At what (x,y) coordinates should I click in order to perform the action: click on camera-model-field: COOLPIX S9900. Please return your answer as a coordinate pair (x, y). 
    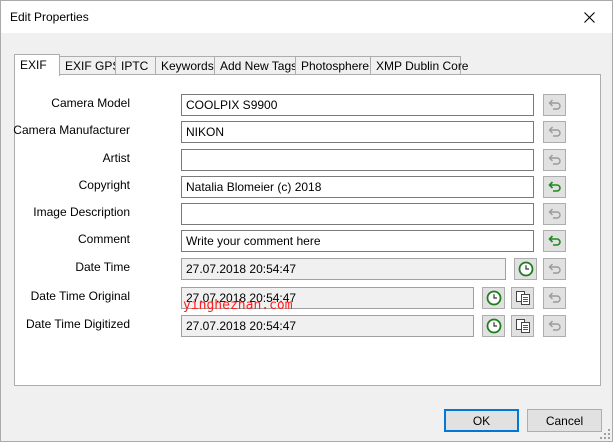
    Looking at the image, I should click on (357, 105).